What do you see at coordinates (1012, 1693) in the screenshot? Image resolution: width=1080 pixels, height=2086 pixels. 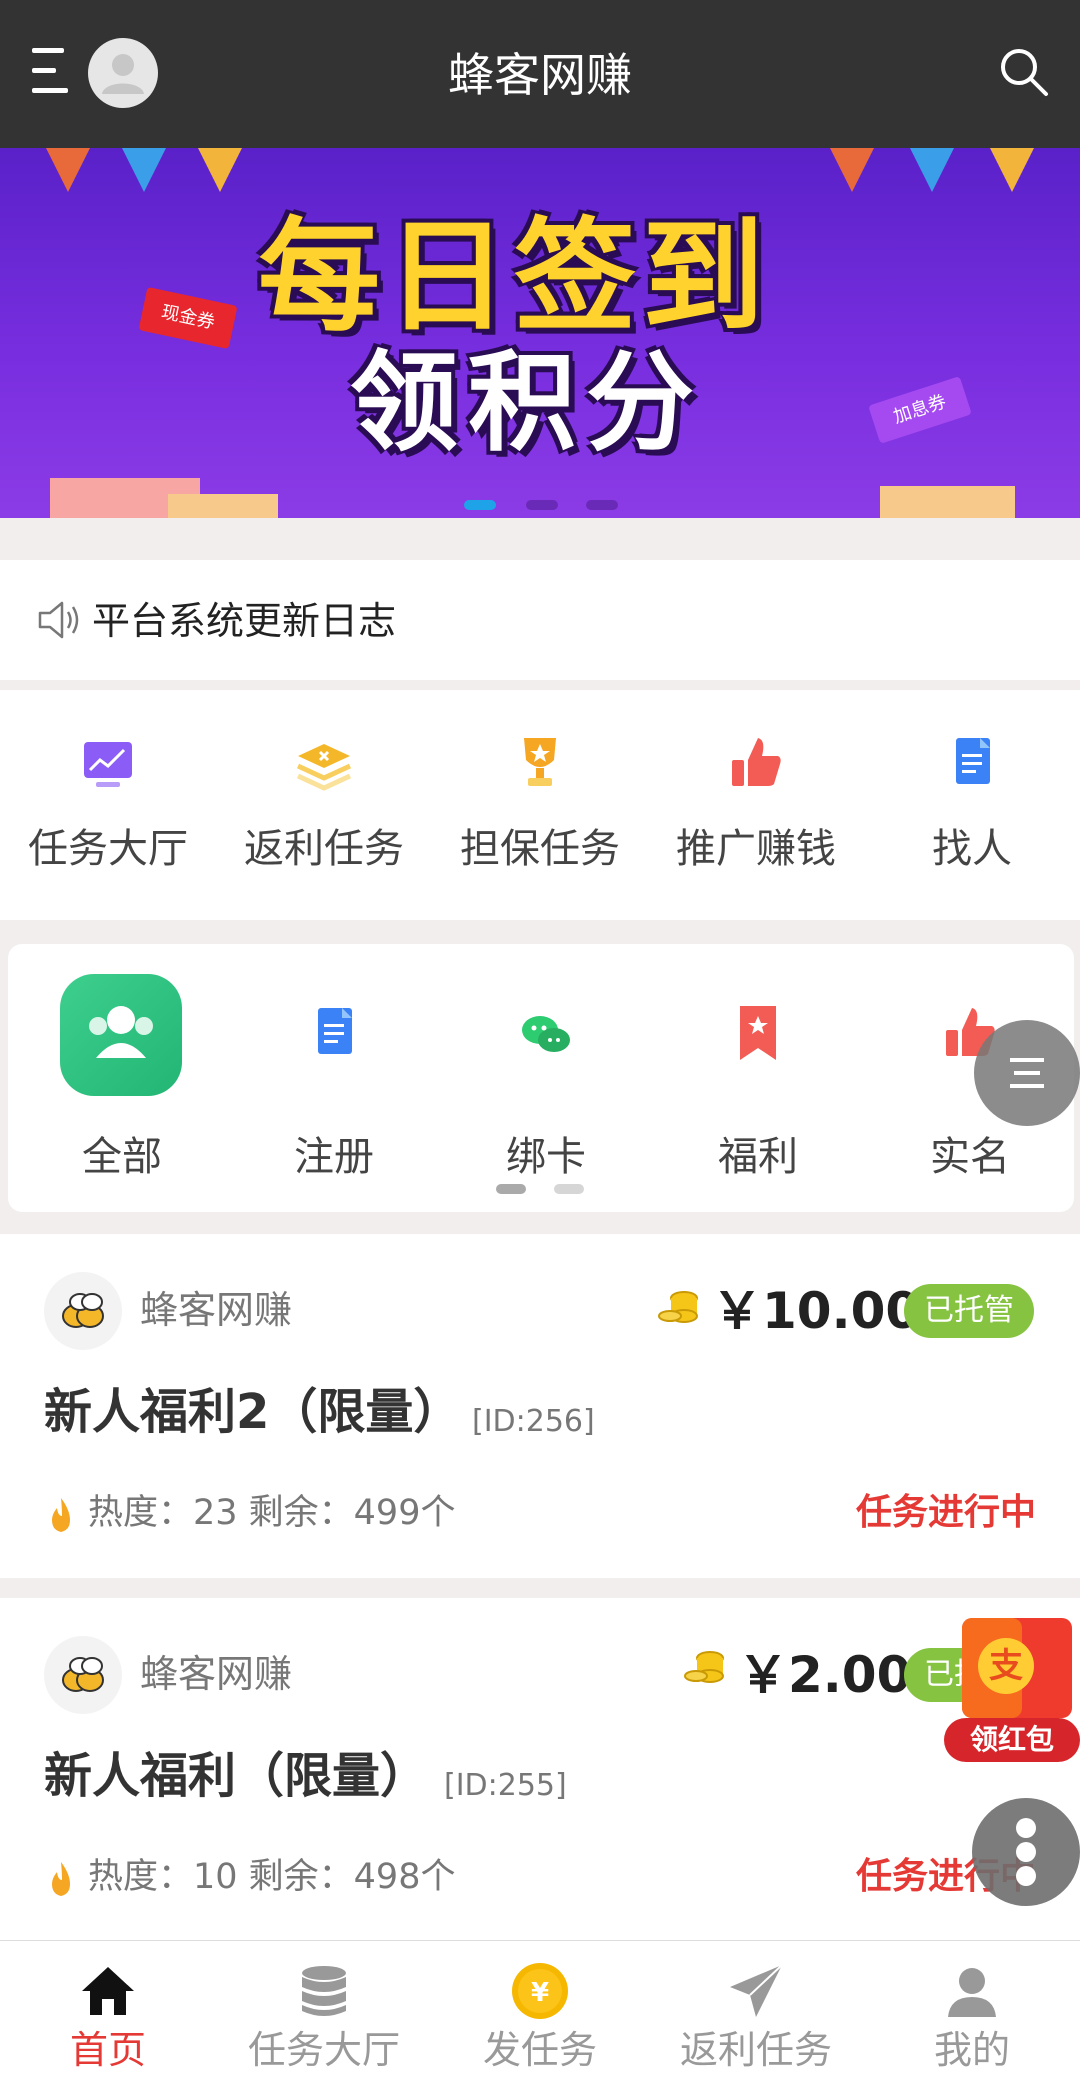 I see `red-packet-button: 支 领红包` at bounding box center [1012, 1693].